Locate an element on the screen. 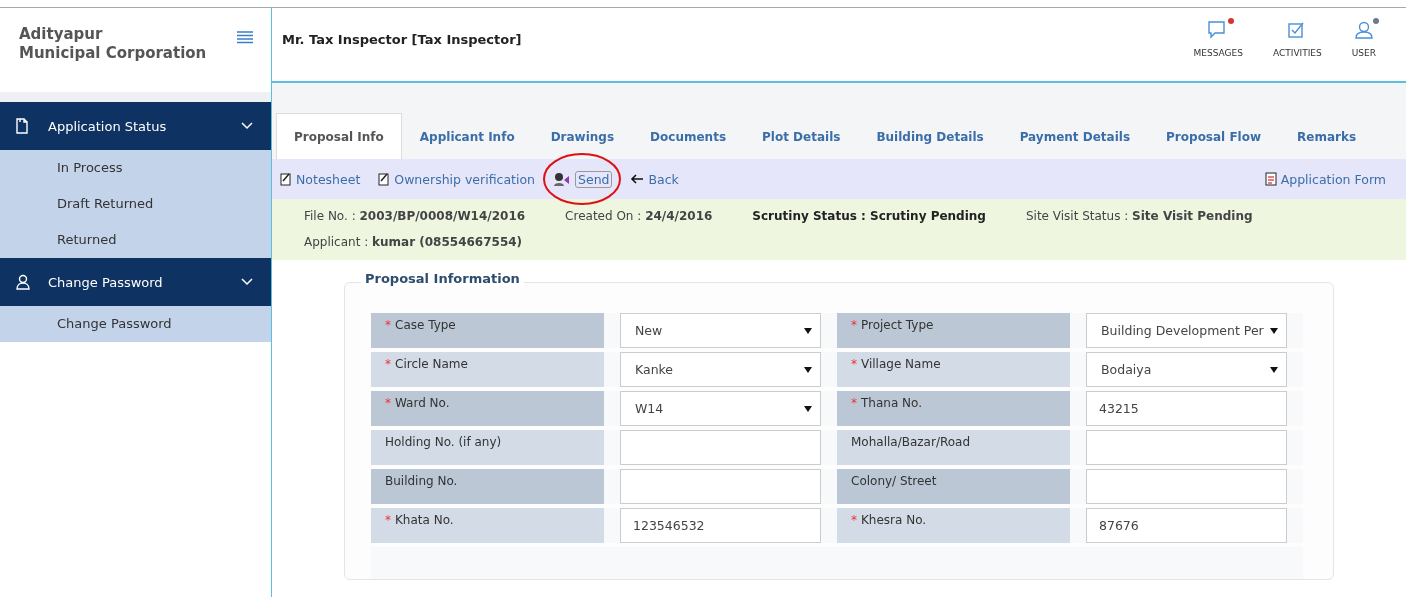 The height and width of the screenshot is (597, 1406). action-label: ACTIVITIES is located at coordinates (1297, 53).